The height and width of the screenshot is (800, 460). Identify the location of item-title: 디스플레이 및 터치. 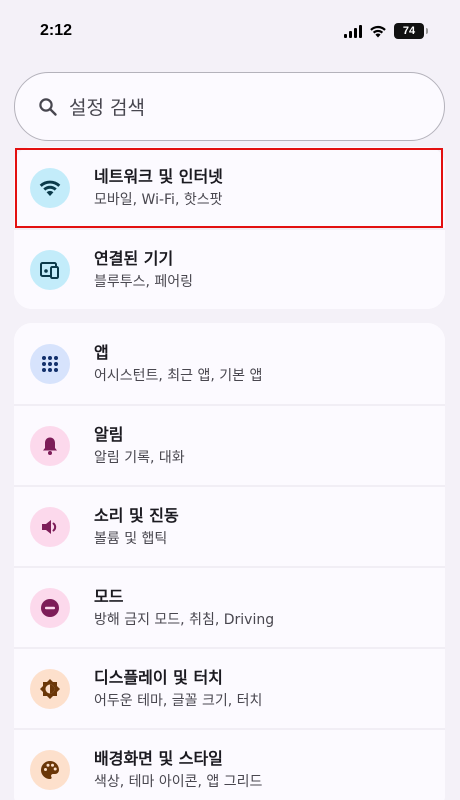
(158, 677).